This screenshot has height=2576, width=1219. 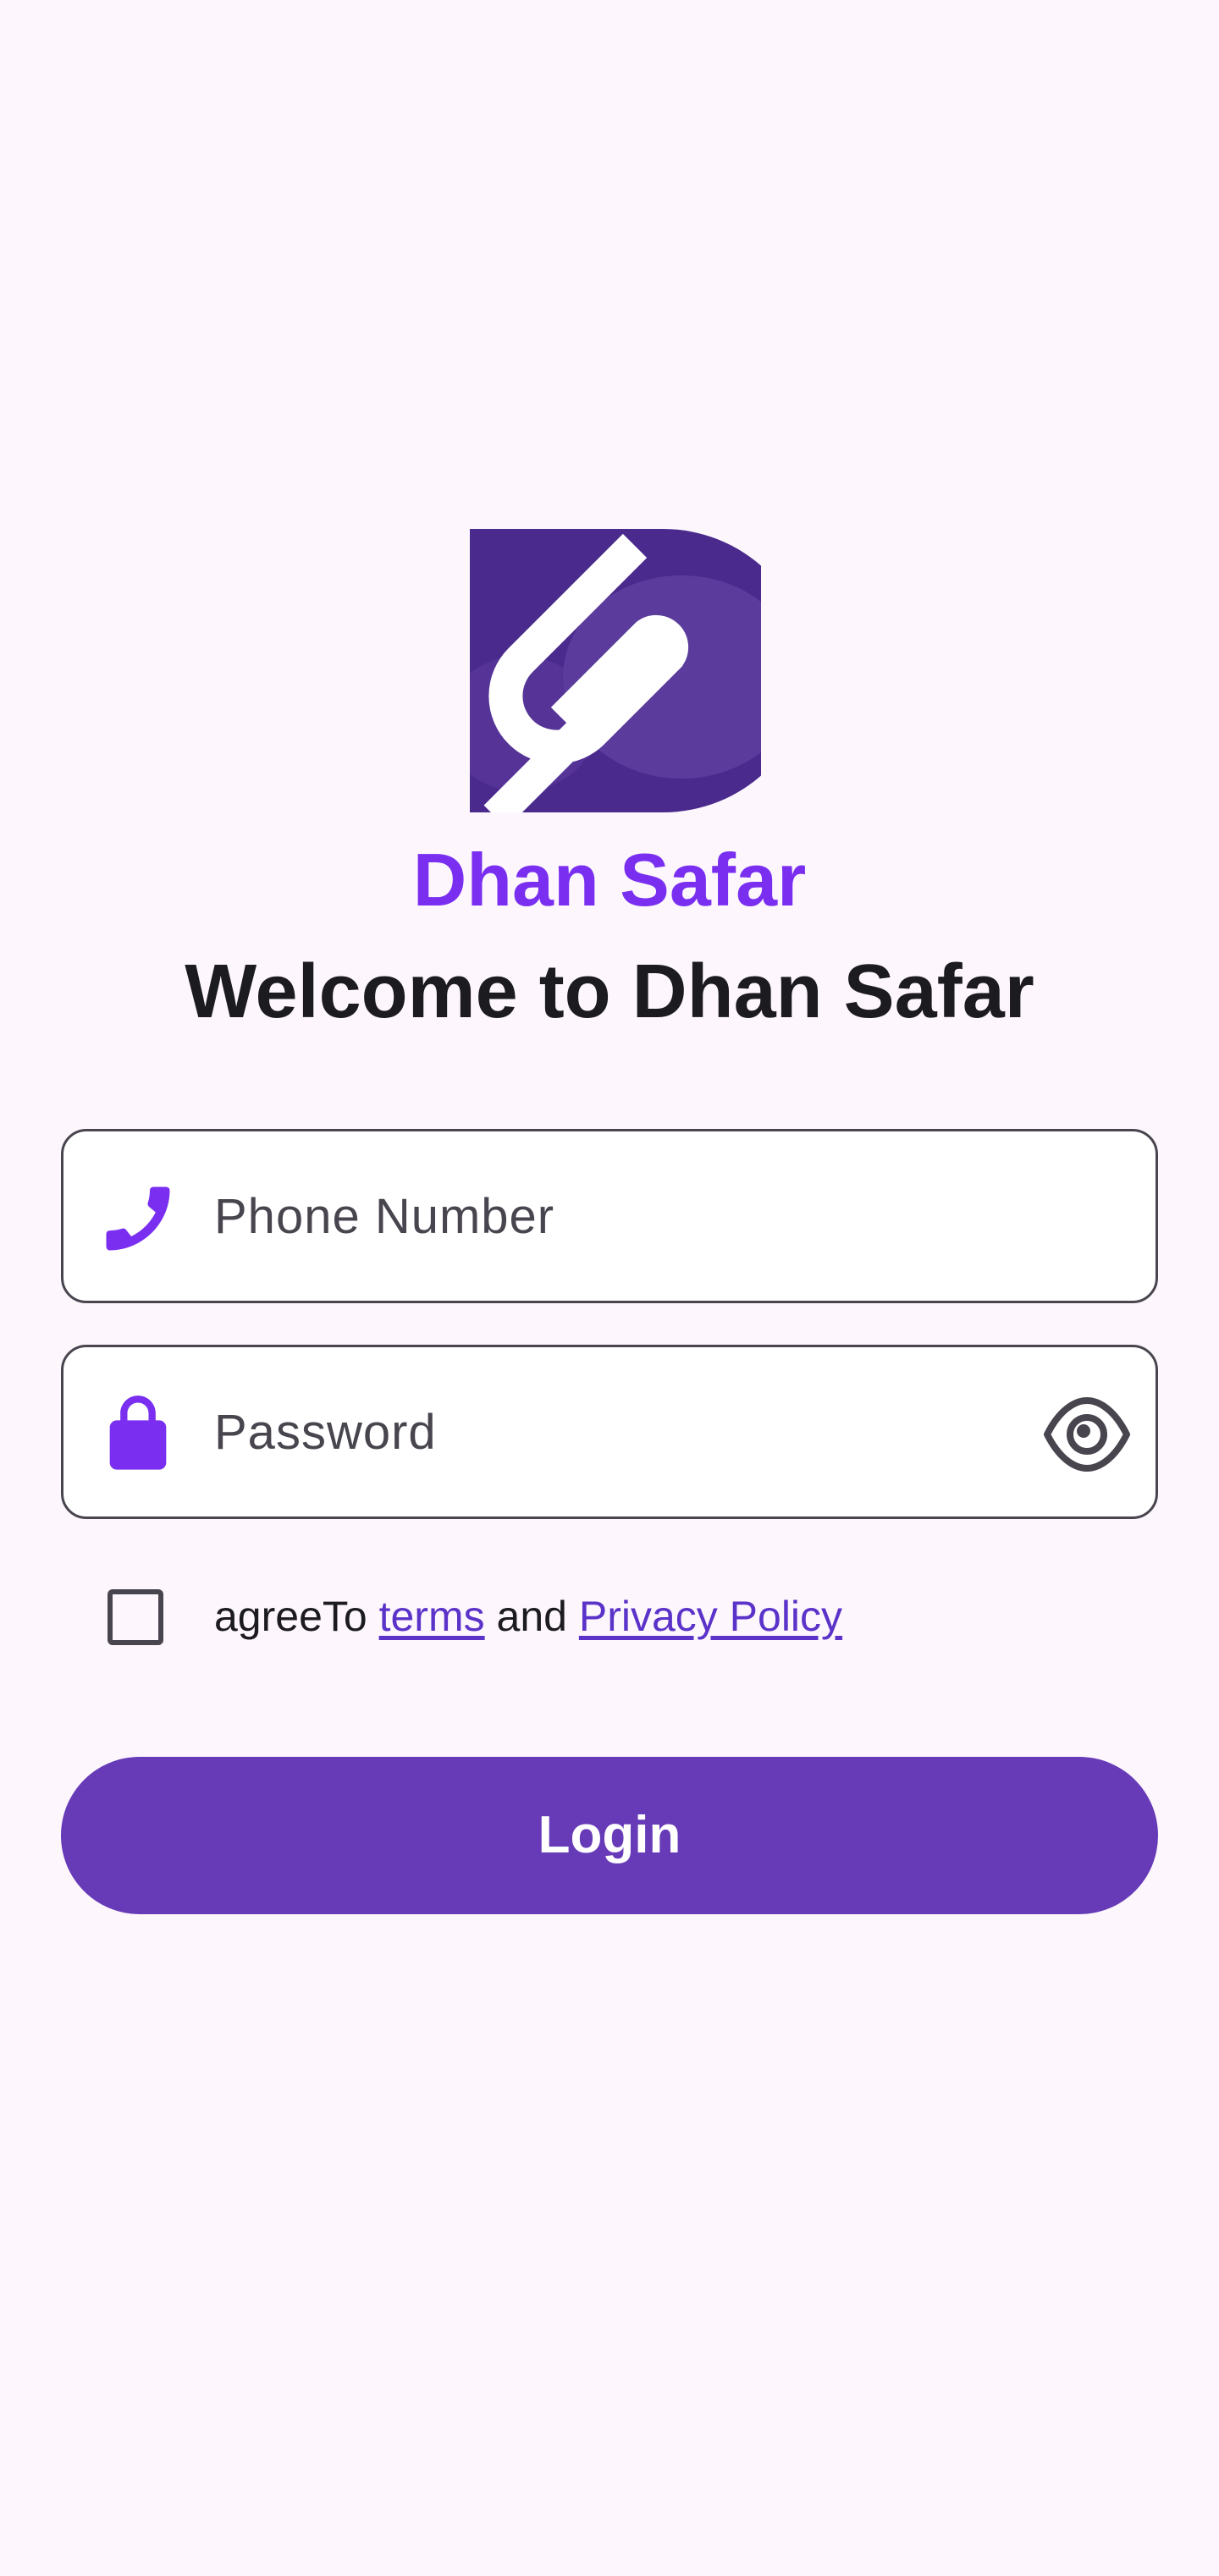 I want to click on password-field, so click(x=609, y=1432).